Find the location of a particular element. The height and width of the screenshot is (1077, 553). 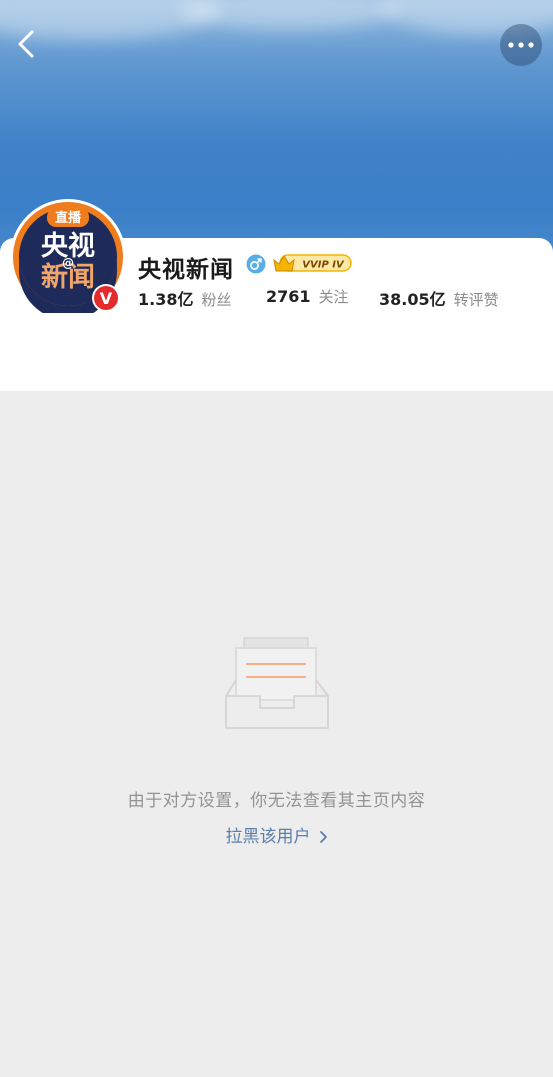

chevron-right-icon is located at coordinates (323, 837).